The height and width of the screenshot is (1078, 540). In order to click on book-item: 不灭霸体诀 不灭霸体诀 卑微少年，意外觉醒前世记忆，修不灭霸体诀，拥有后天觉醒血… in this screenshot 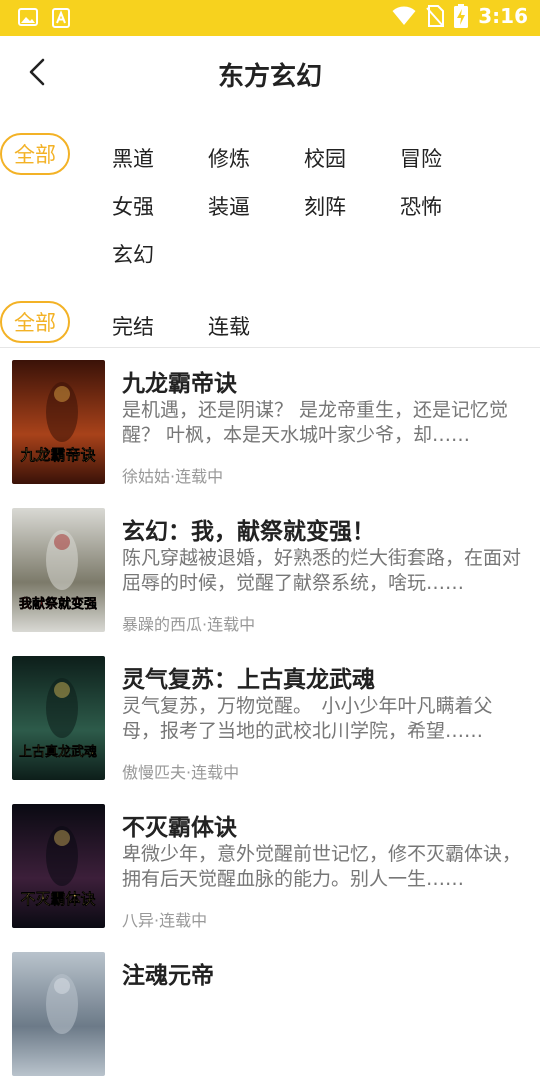, I will do `click(270, 867)`.